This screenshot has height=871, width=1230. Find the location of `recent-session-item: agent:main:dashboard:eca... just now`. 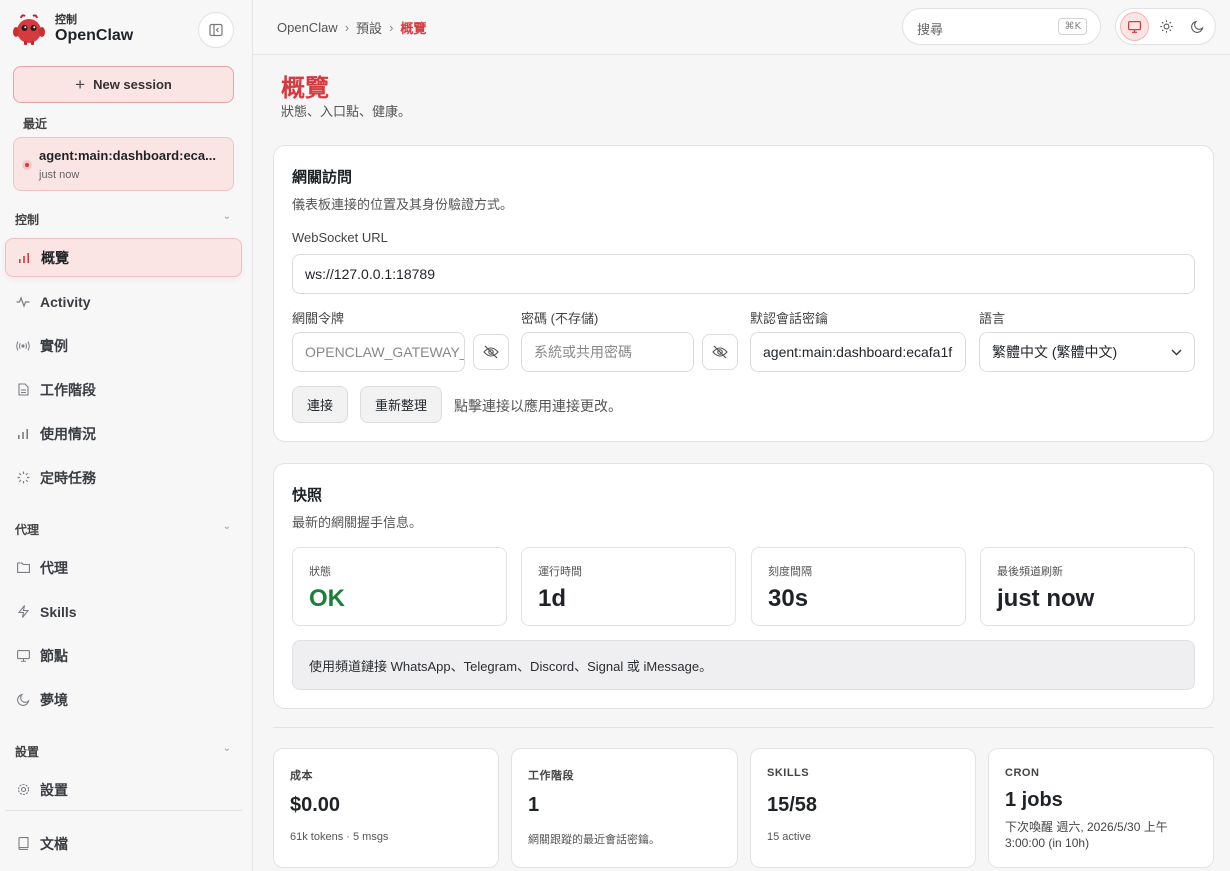

recent-session-item: agent:main:dashboard:eca... just now is located at coordinates (123, 164).